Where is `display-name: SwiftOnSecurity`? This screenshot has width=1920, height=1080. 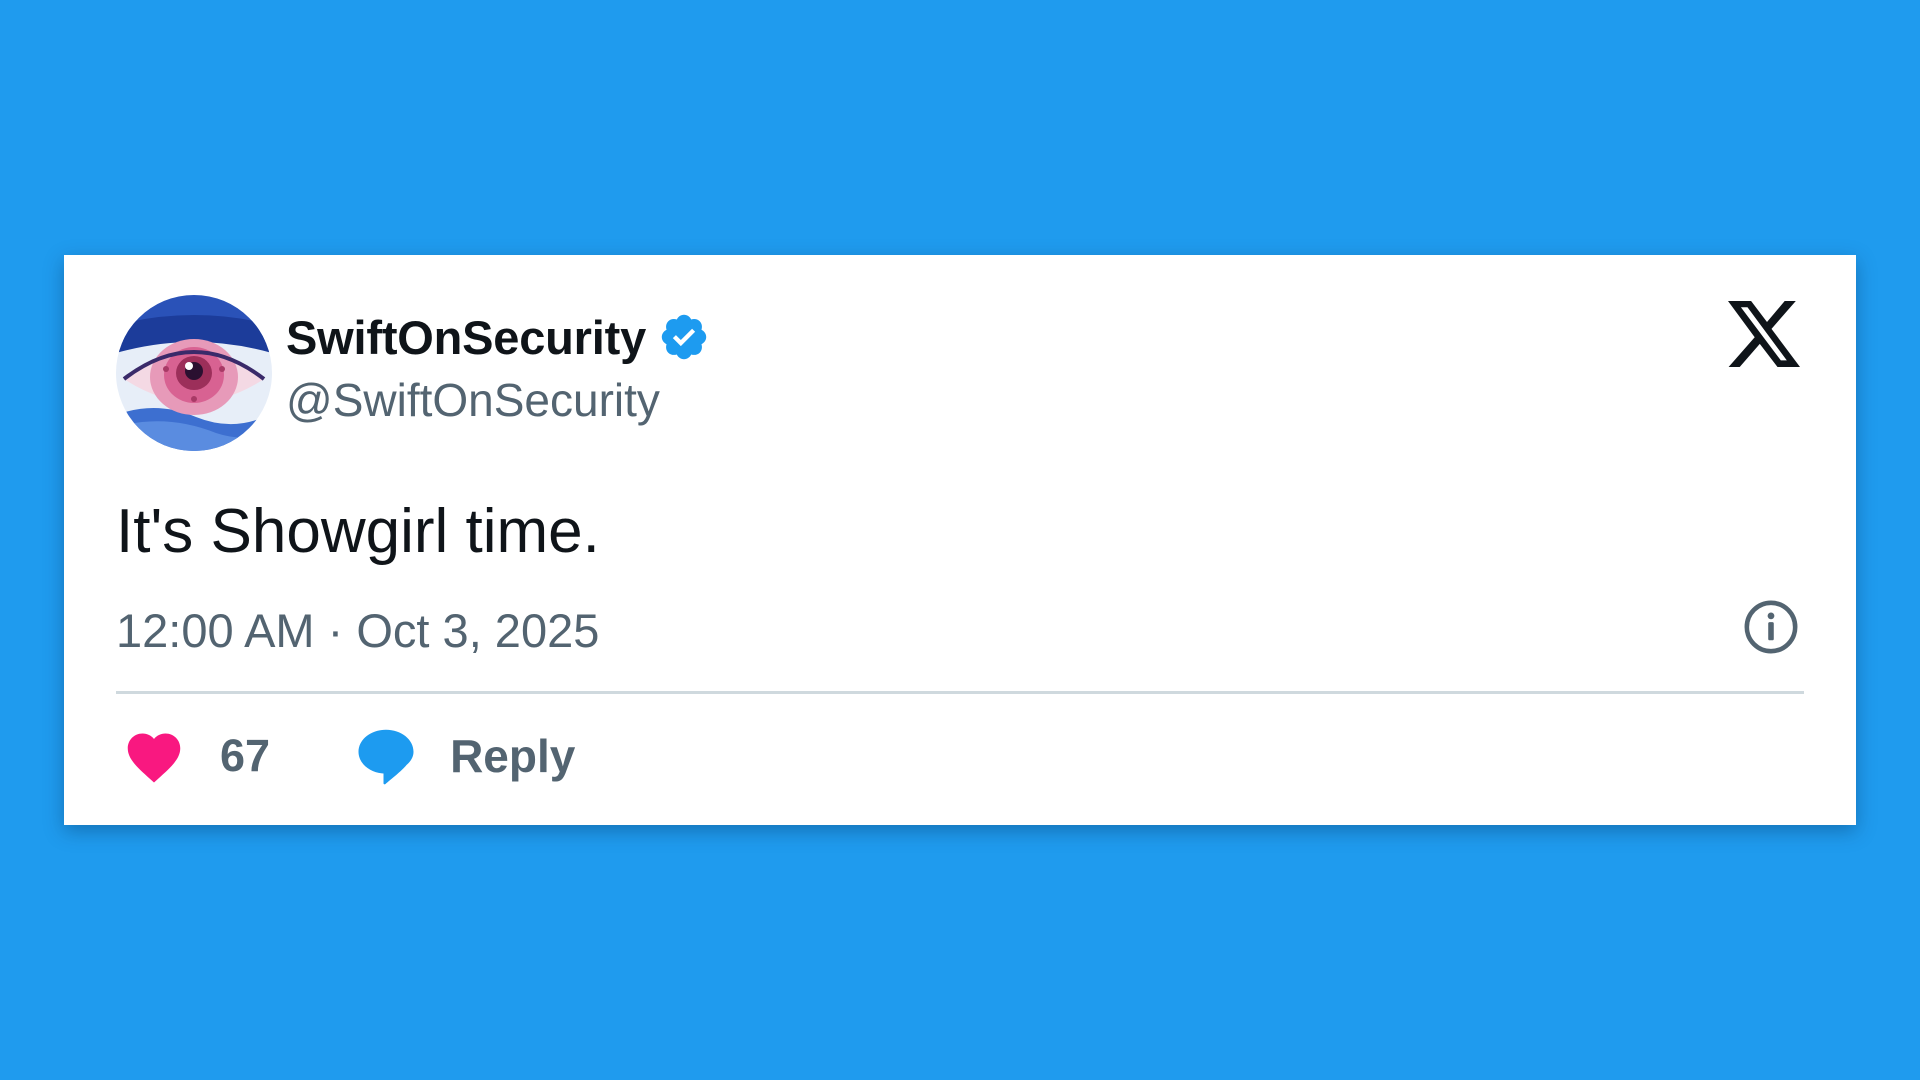
display-name: SwiftOnSecurity is located at coordinates (466, 337).